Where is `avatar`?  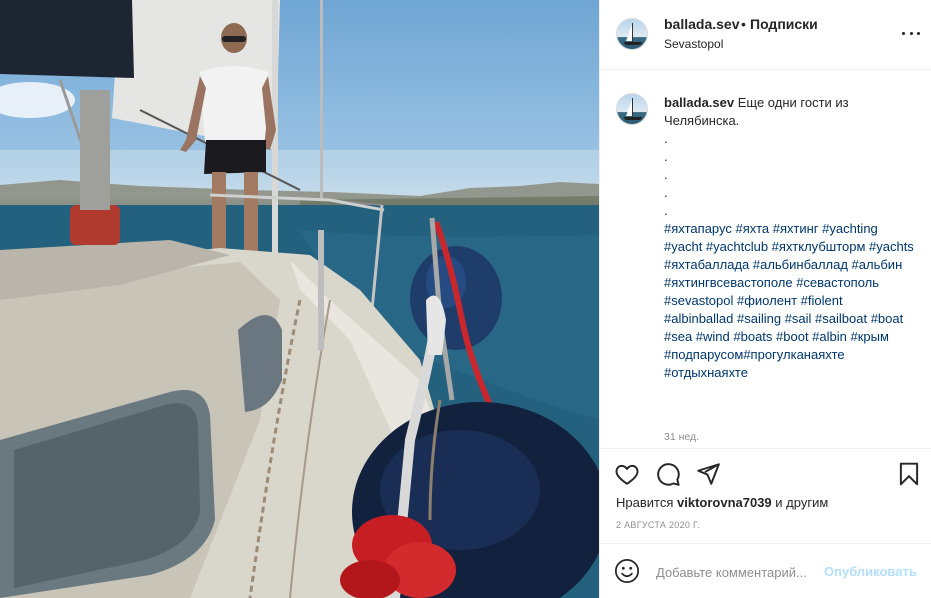
avatar is located at coordinates (632, 34).